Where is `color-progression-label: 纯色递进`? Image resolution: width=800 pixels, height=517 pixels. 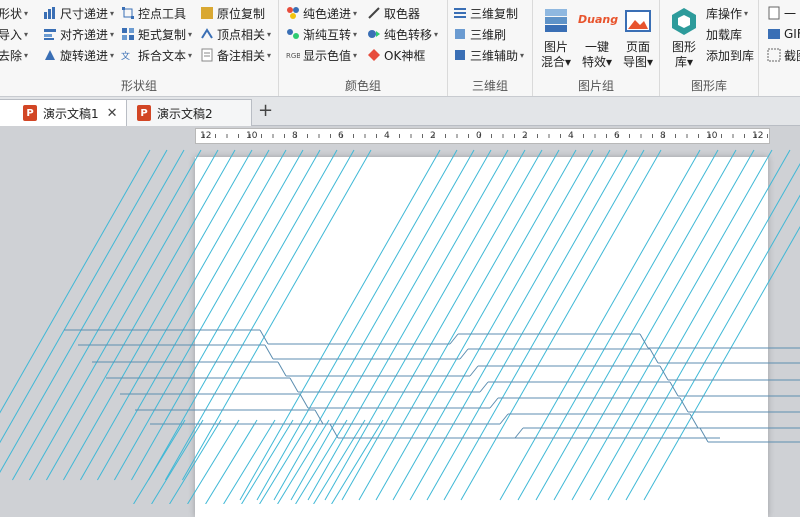
color-progression-label: 纯色递进 is located at coordinates (327, 13).